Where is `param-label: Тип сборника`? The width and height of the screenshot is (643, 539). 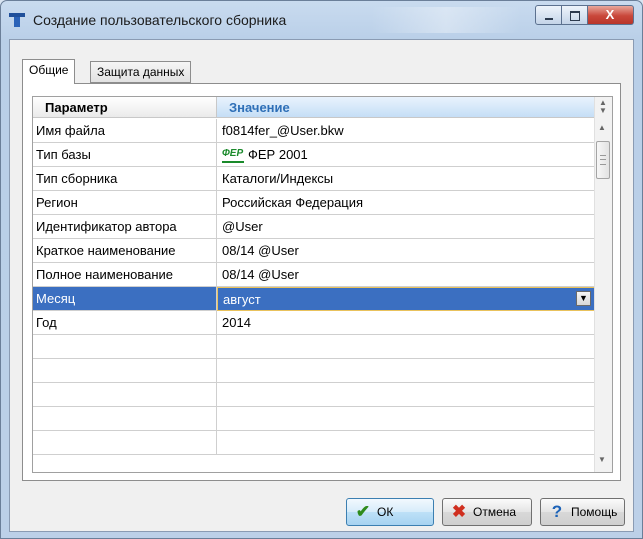 param-label: Тип сборника is located at coordinates (125, 179).